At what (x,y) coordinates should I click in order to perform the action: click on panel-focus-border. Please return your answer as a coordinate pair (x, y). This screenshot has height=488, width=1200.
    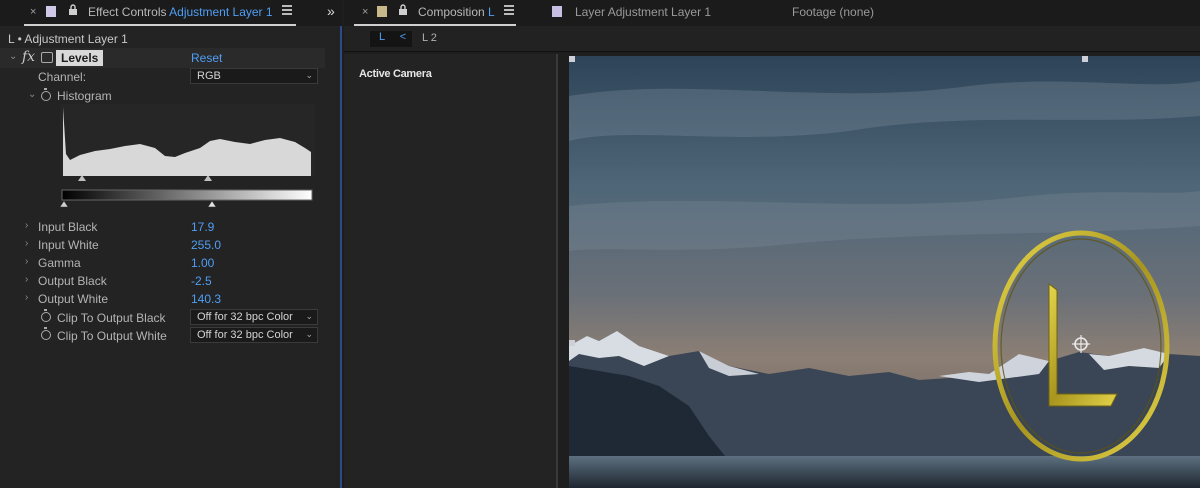
    Looking at the image, I should click on (341, 244).